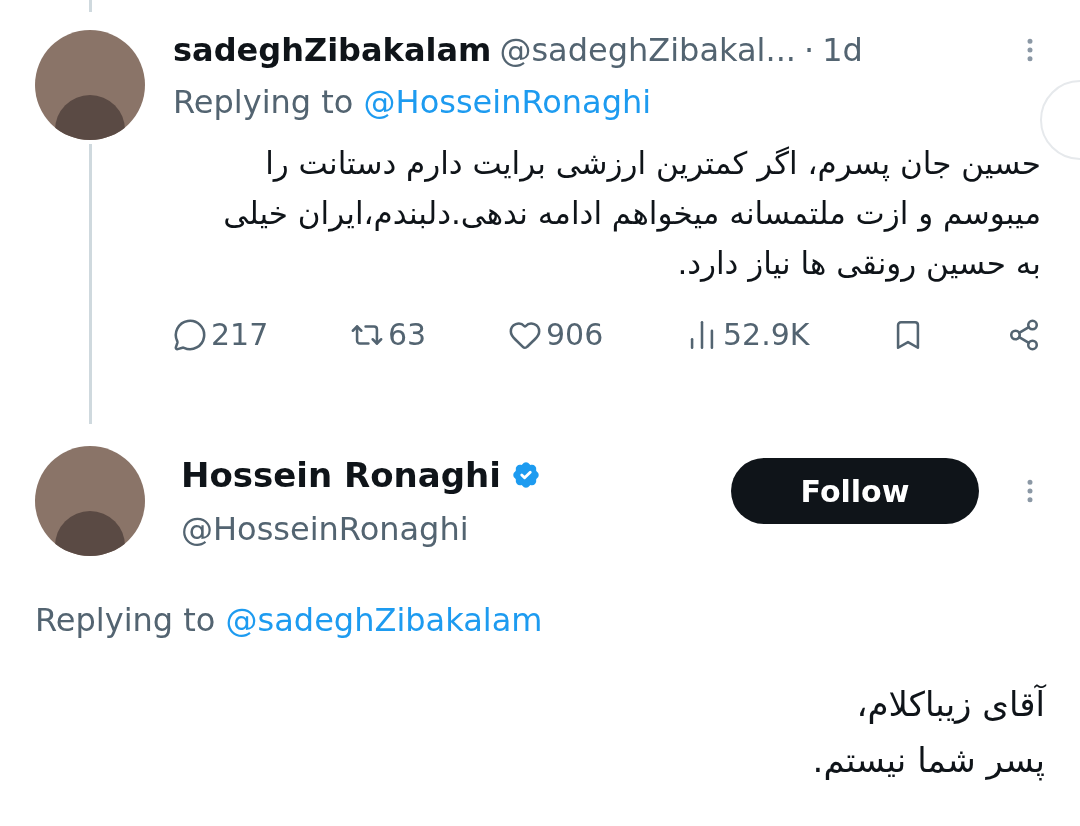 The height and width of the screenshot is (826, 1080). Describe the element at coordinates (325, 529) in the screenshot. I see `user-handle: @HosseinRonaghi` at that location.